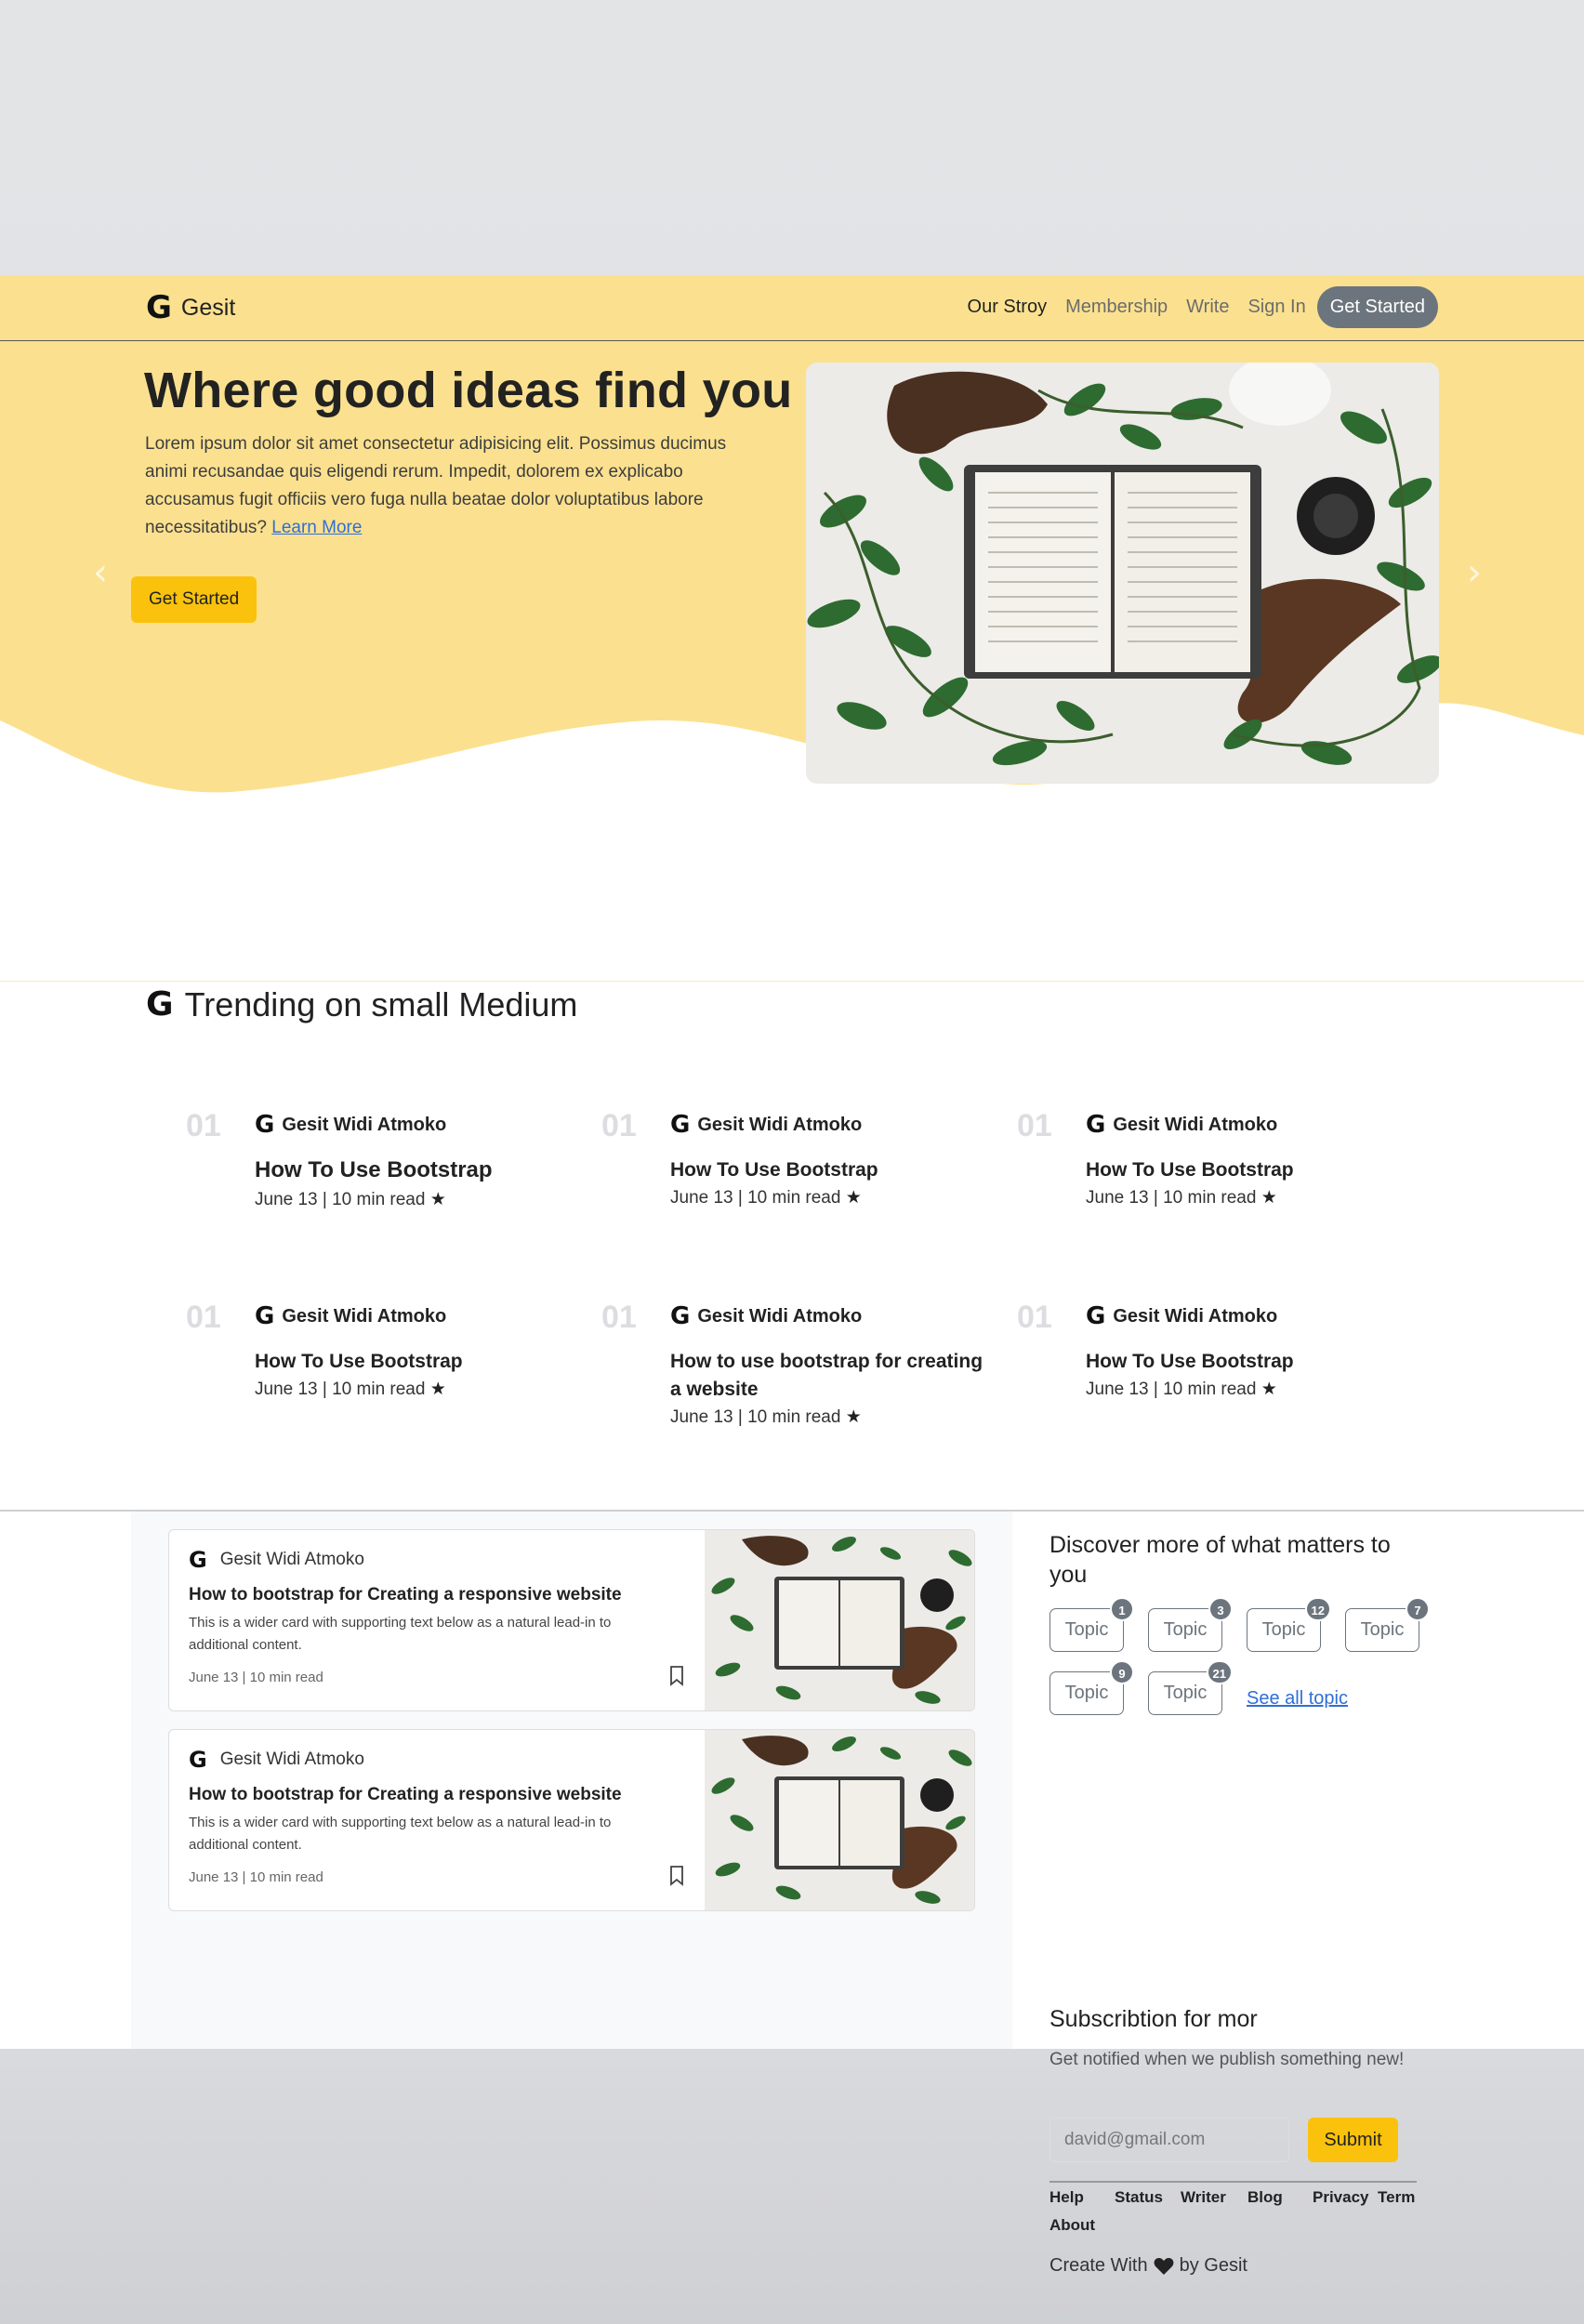  What do you see at coordinates (1233, 2182) in the screenshot?
I see `footer-divider` at bounding box center [1233, 2182].